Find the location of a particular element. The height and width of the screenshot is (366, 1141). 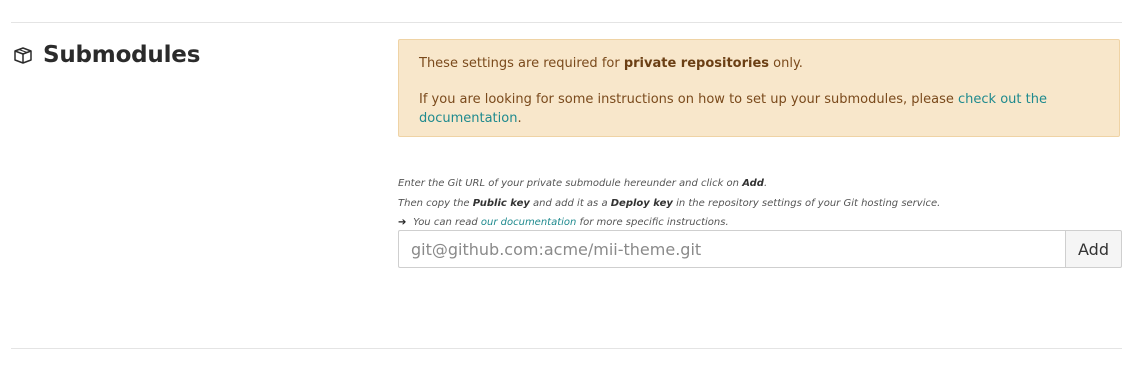

package-icon is located at coordinates (22, 55).